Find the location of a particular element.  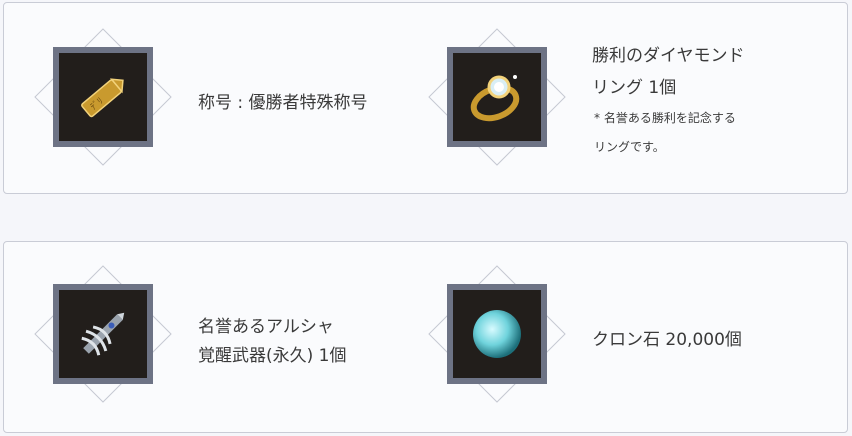

ring-reward-note-line2: リングです。 is located at coordinates (629, 147).